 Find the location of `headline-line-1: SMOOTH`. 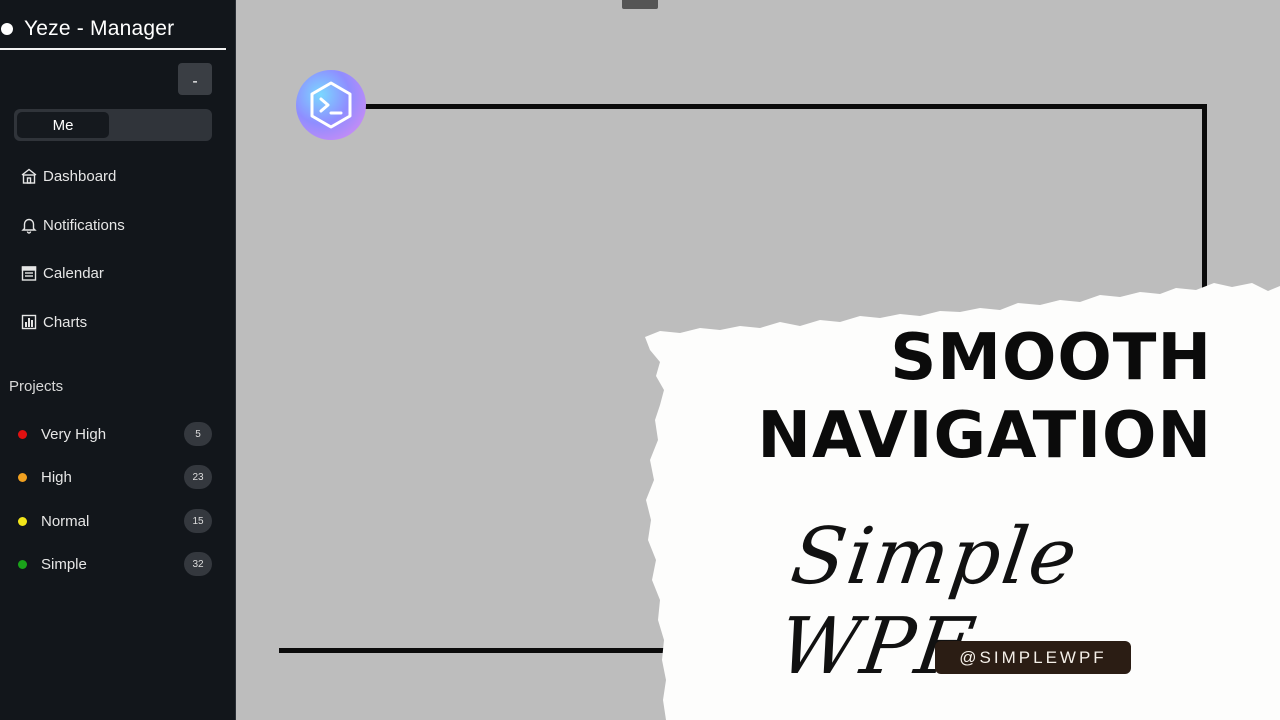

headline-line-1: SMOOTH is located at coordinates (1051, 358).